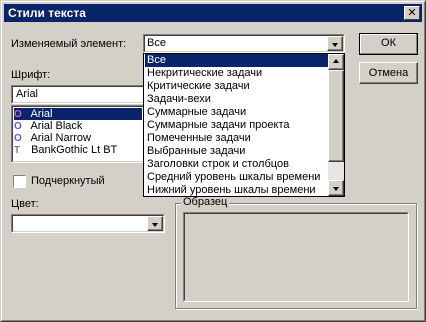 This screenshot has width=426, height=322. Describe the element at coordinates (56, 126) in the screenshot. I see `font-list-item-label: Arial Black` at that location.